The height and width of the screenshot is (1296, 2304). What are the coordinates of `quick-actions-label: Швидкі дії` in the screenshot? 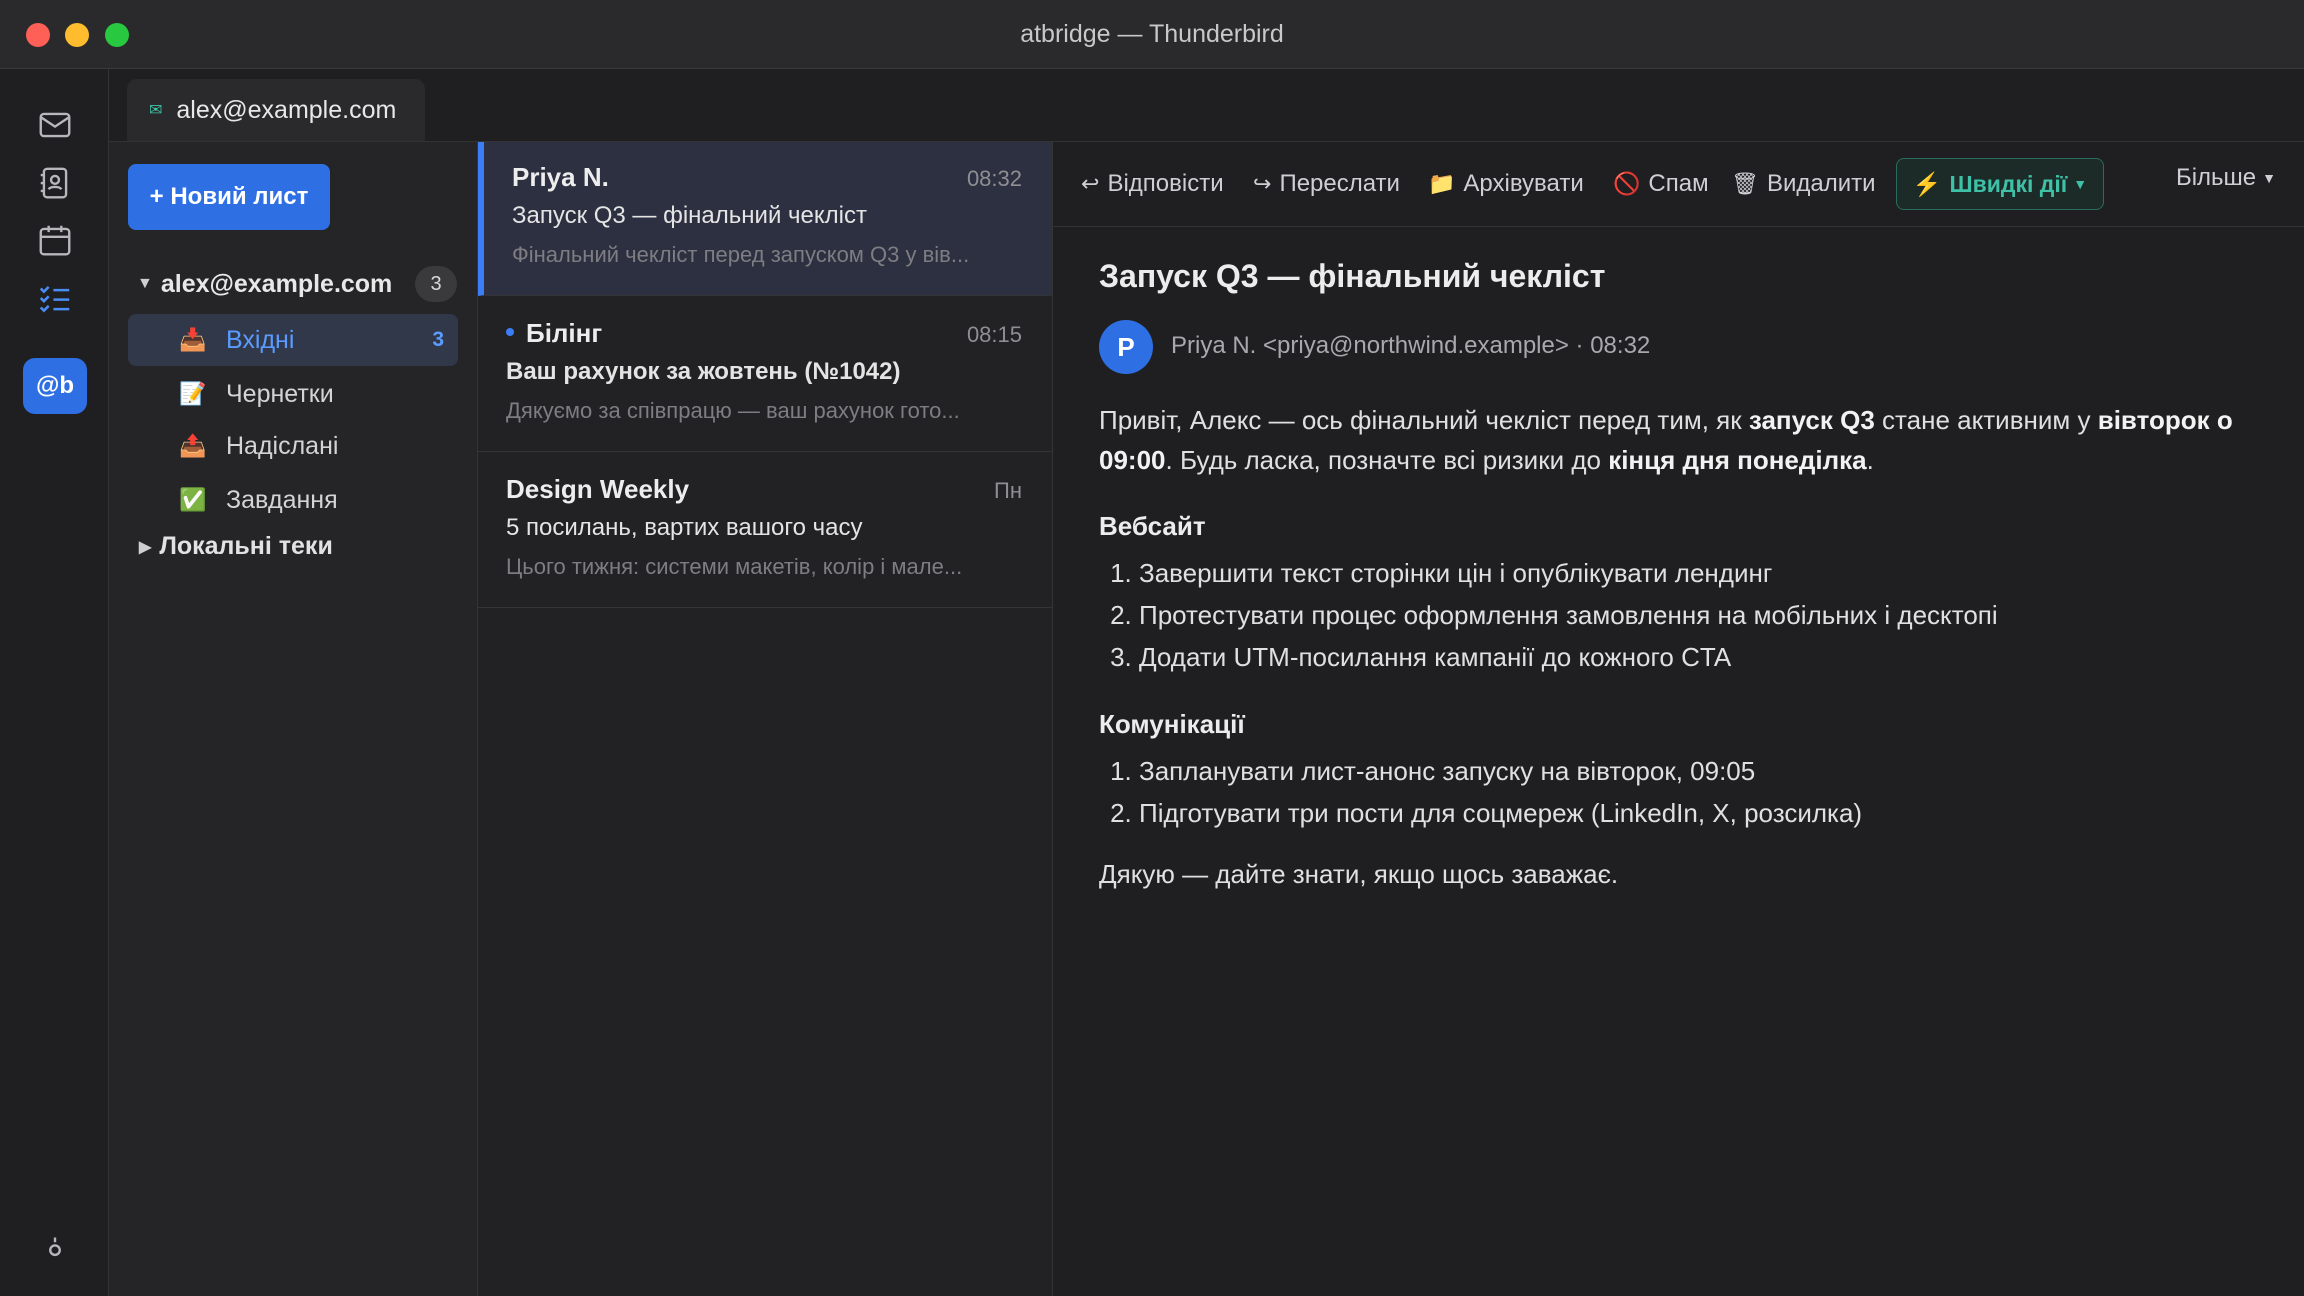 It's located at (2008, 183).